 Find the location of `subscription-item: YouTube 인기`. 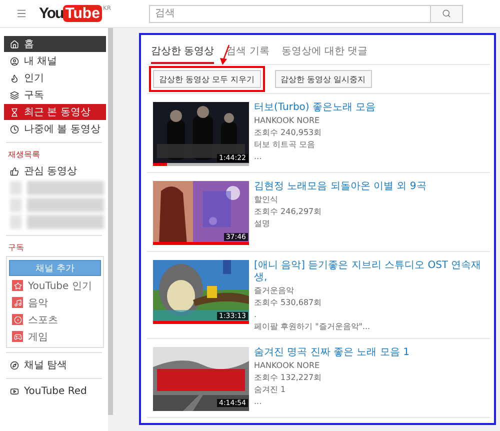

subscription-item: YouTube 인기 is located at coordinates (55, 285).